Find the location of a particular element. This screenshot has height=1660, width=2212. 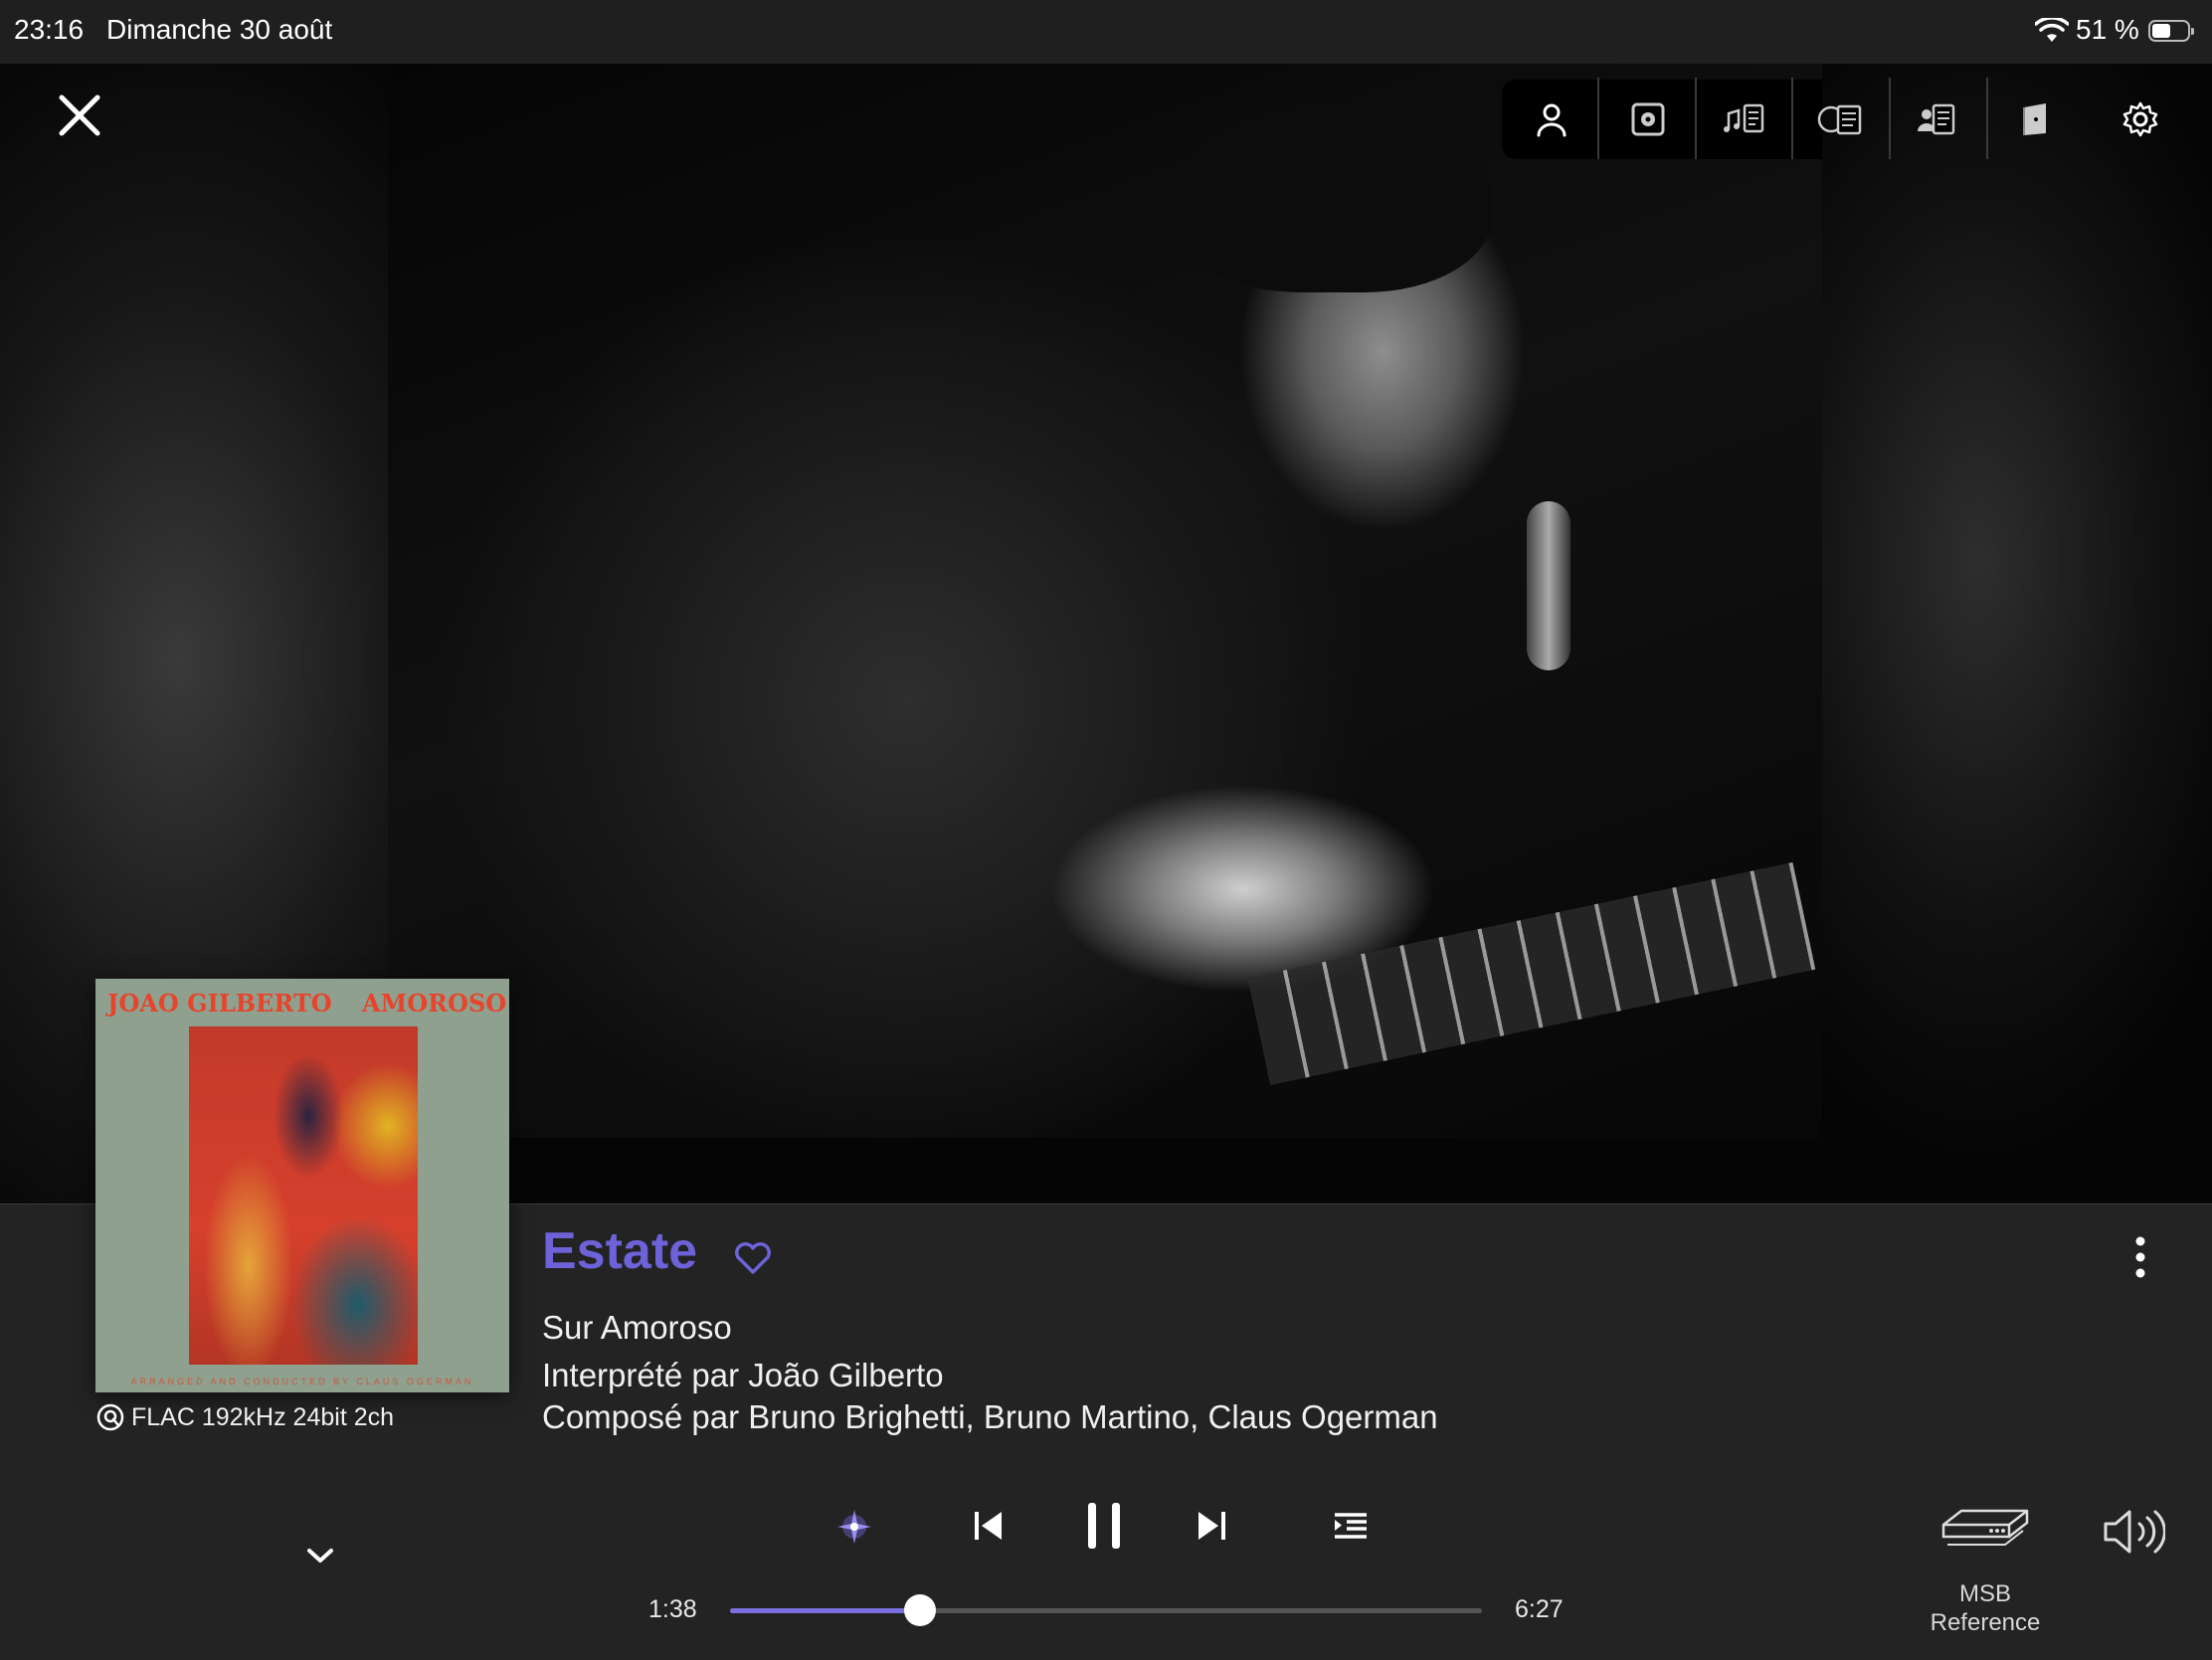

credits-icon is located at coordinates (1839, 119).